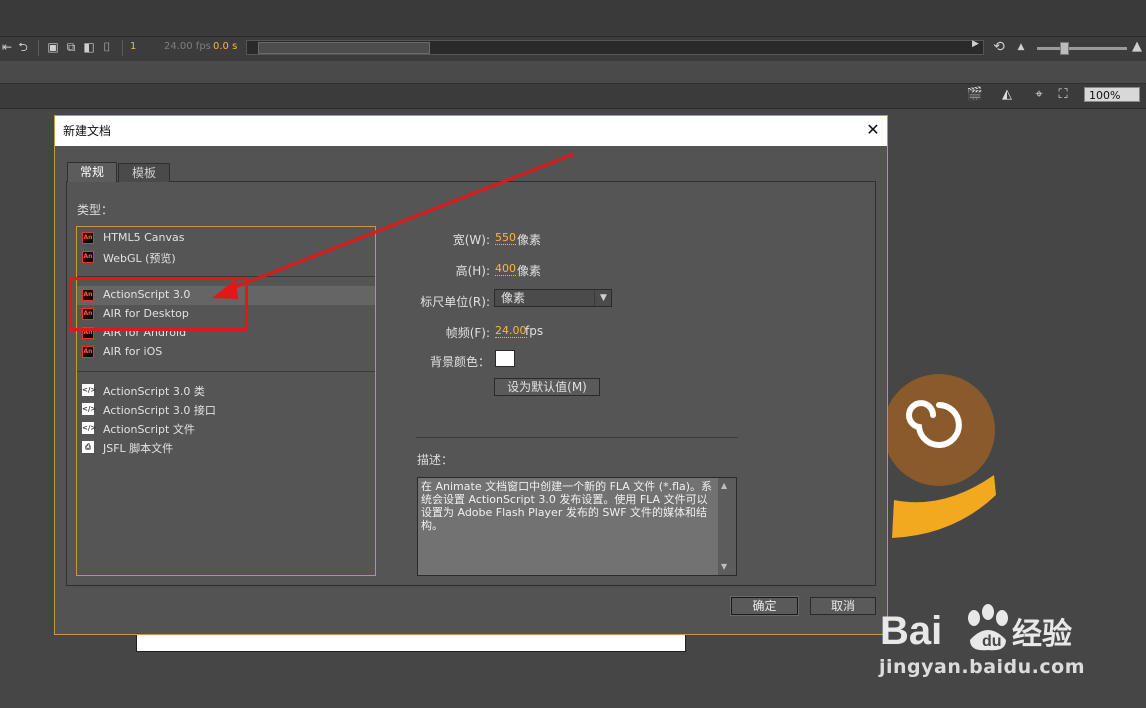 Image resolution: width=1146 pixels, height=708 pixels. Describe the element at coordinates (724, 566) in the screenshot. I see `scroll-down-icon: ▼` at that location.